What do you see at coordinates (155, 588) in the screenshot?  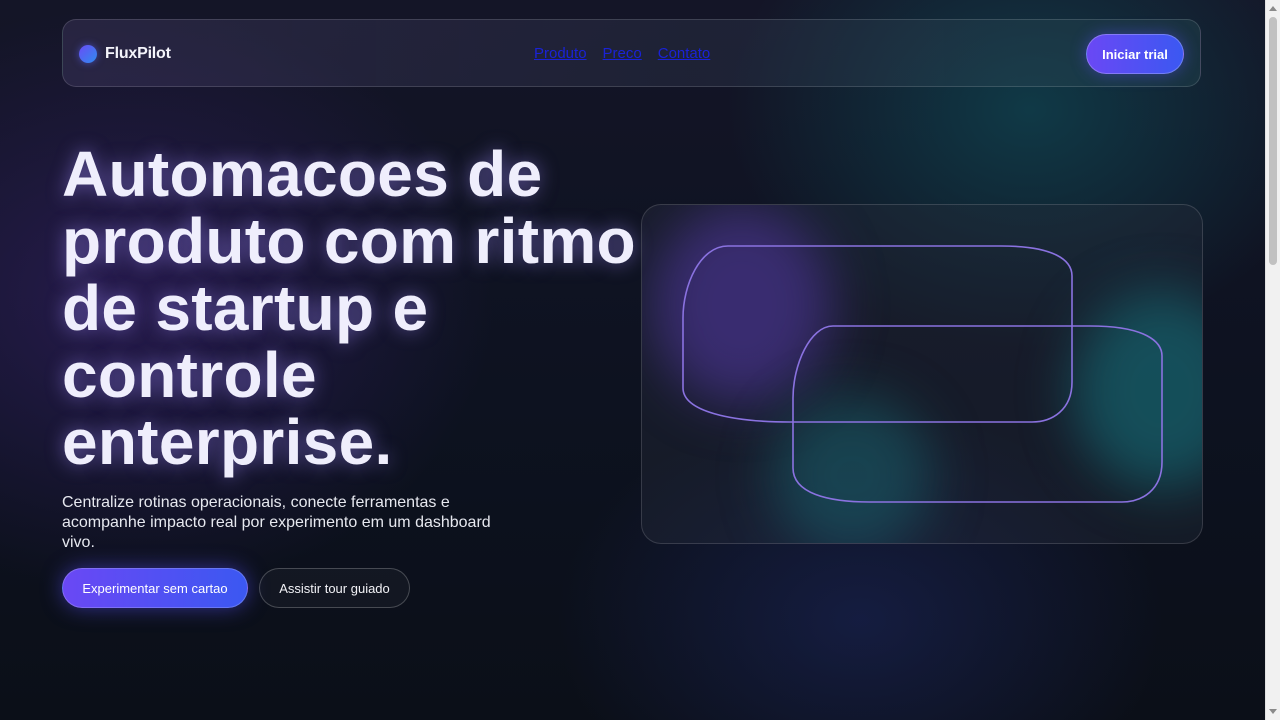 I see `try-without-card-button: Experimentar sem cartao` at bounding box center [155, 588].